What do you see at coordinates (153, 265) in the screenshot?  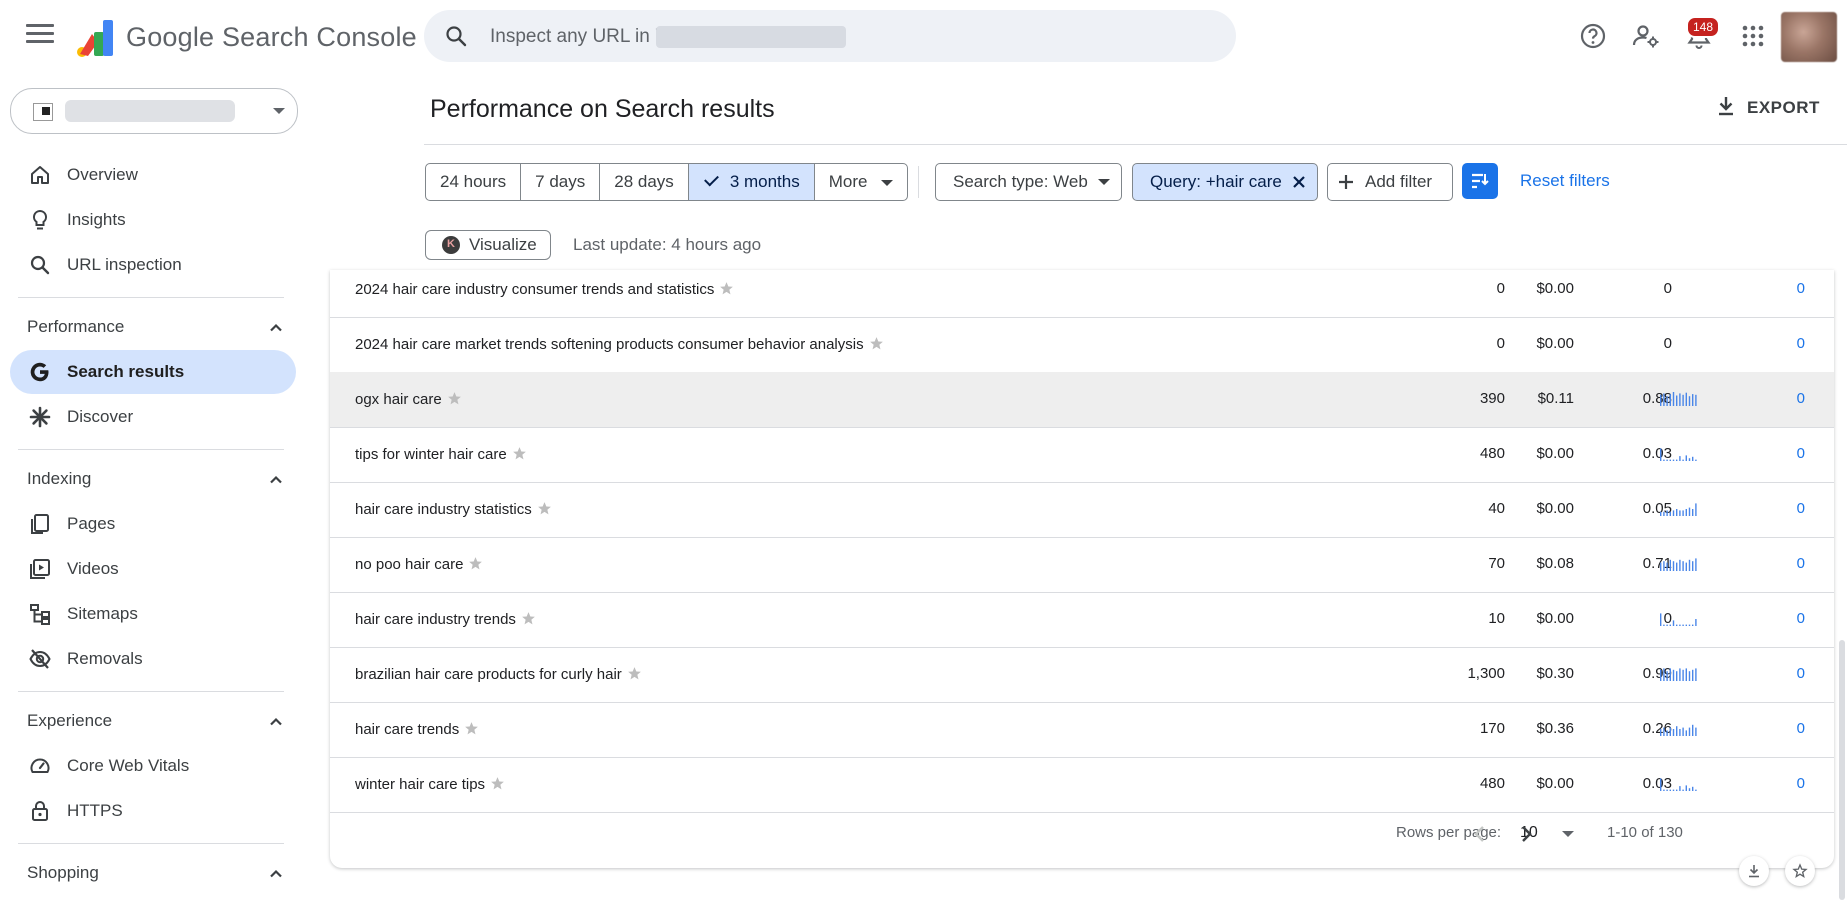 I see `sidebar-item-url-inspection: URL inspection` at bounding box center [153, 265].